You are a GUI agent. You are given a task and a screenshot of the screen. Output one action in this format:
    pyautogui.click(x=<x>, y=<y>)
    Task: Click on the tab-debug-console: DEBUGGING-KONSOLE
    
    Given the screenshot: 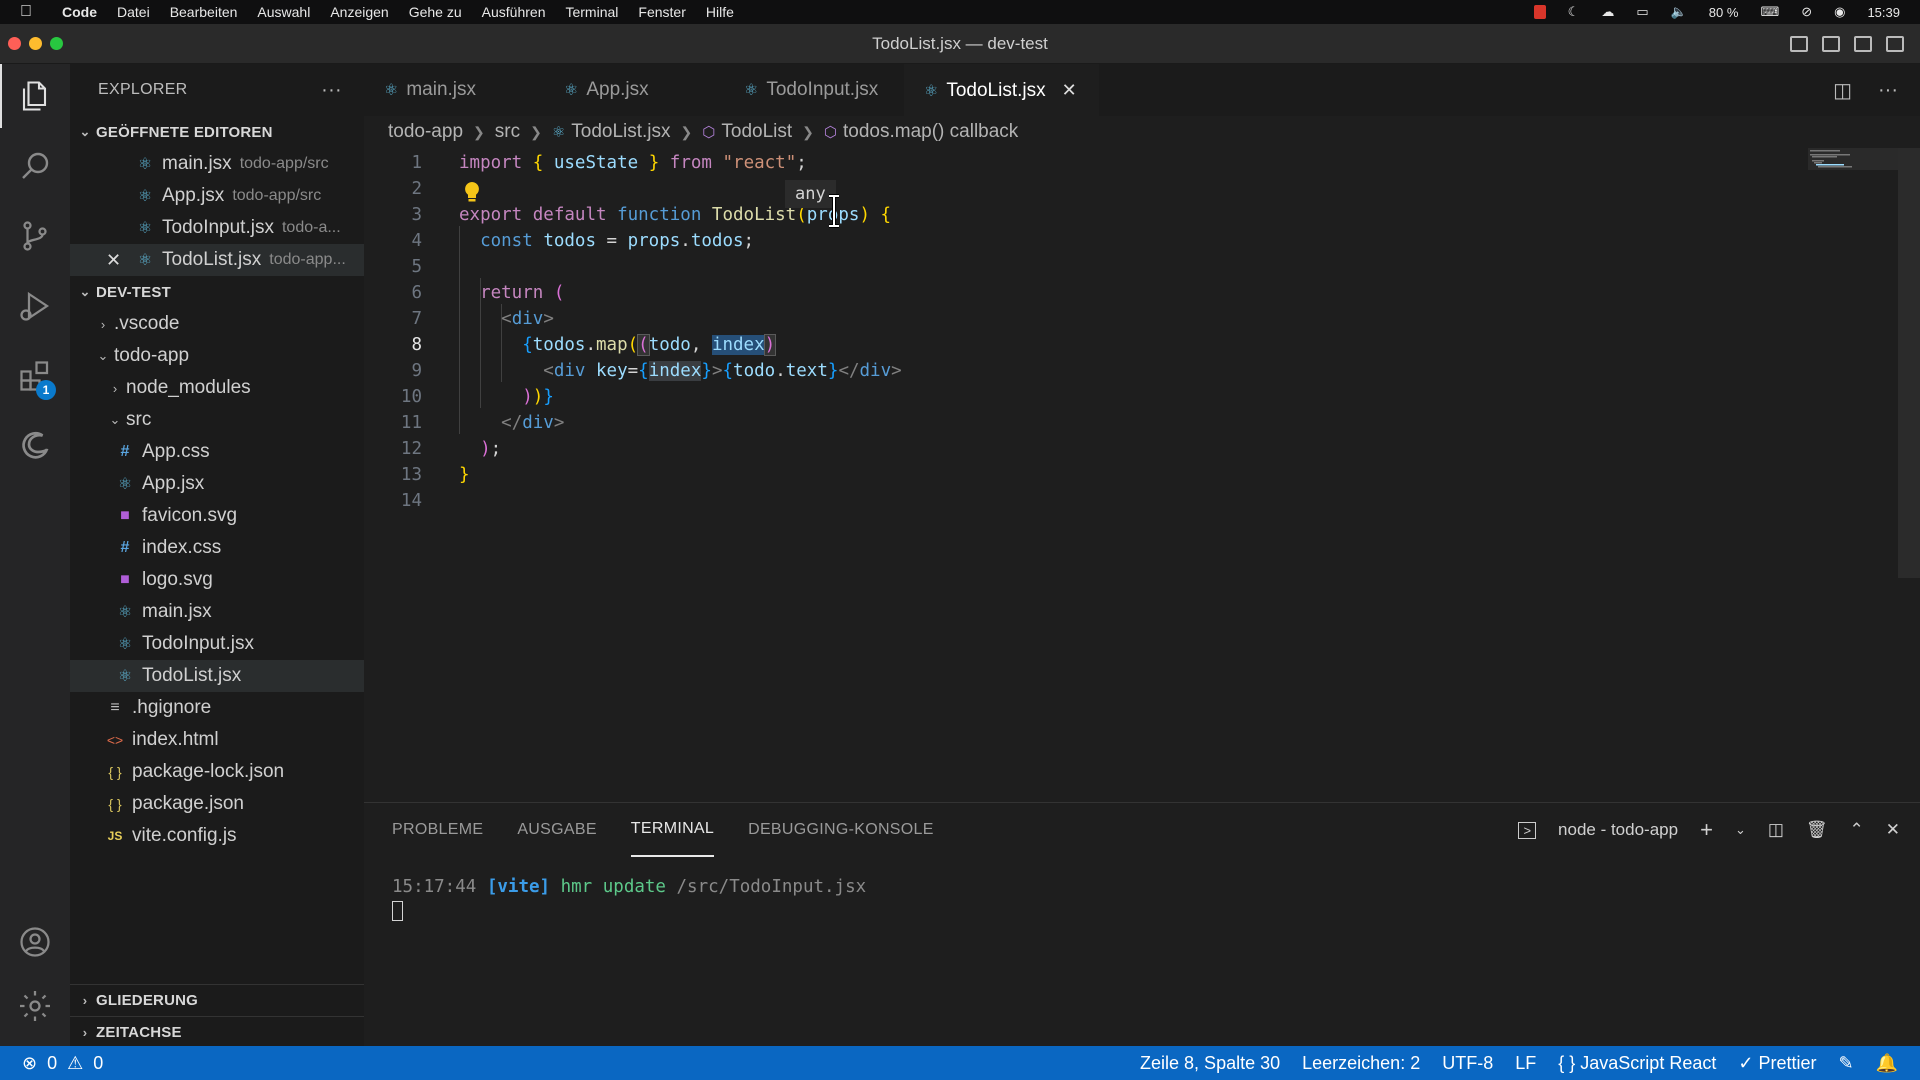 What is the action you would take?
    pyautogui.click(x=841, y=830)
    